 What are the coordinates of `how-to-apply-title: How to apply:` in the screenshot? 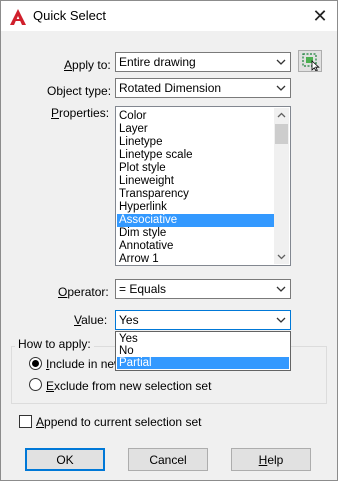 It's located at (54, 344).